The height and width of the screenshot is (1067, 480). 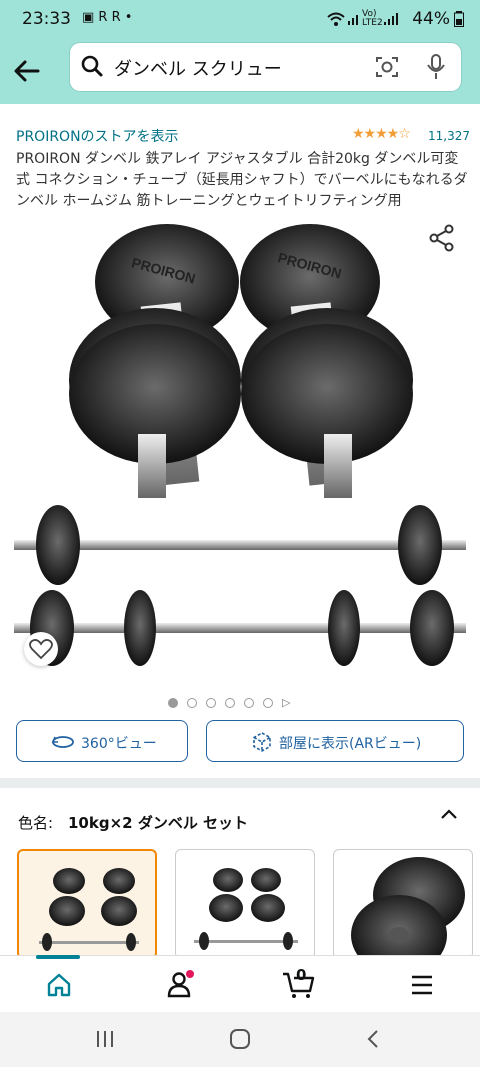 I want to click on back-button-icon, so click(x=373, y=1039).